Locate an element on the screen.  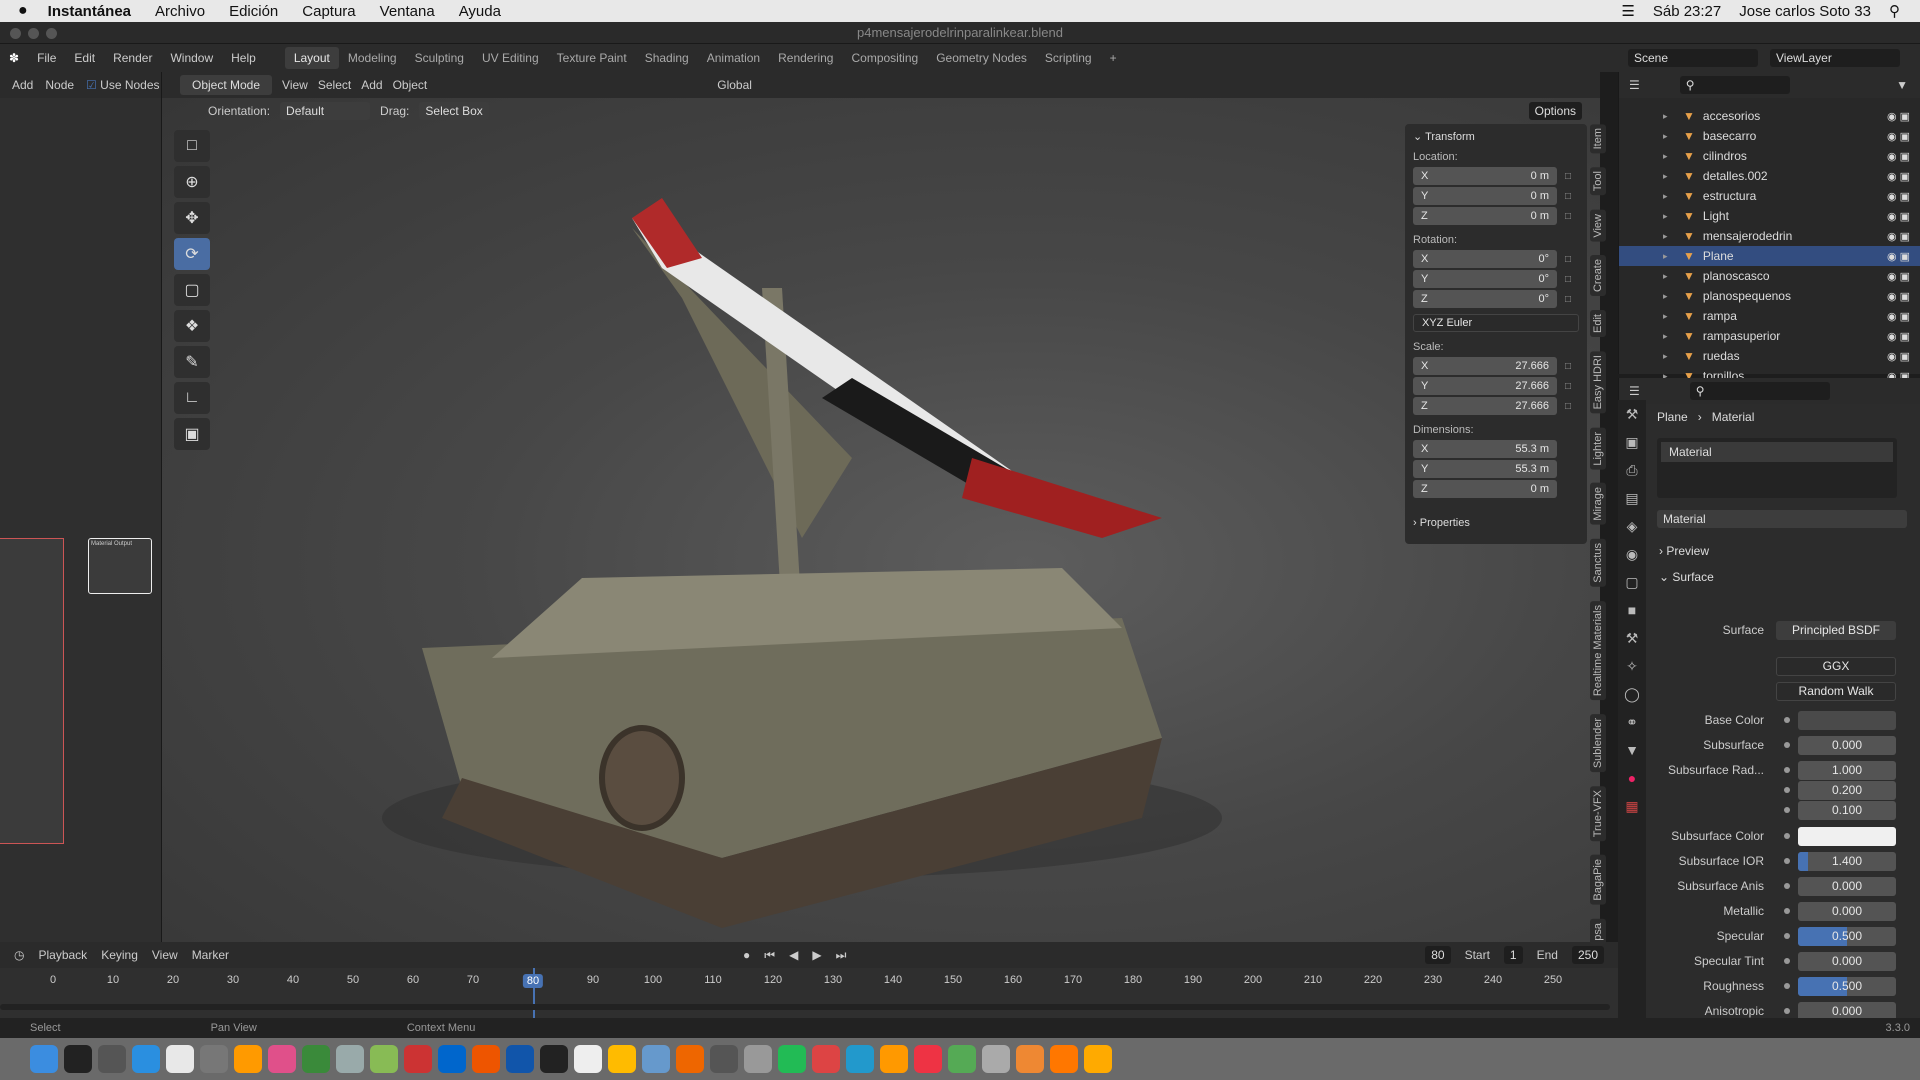
outliner-item: ▸ ▼ ruedas ◉ ▣ is located at coordinates (1769, 356).